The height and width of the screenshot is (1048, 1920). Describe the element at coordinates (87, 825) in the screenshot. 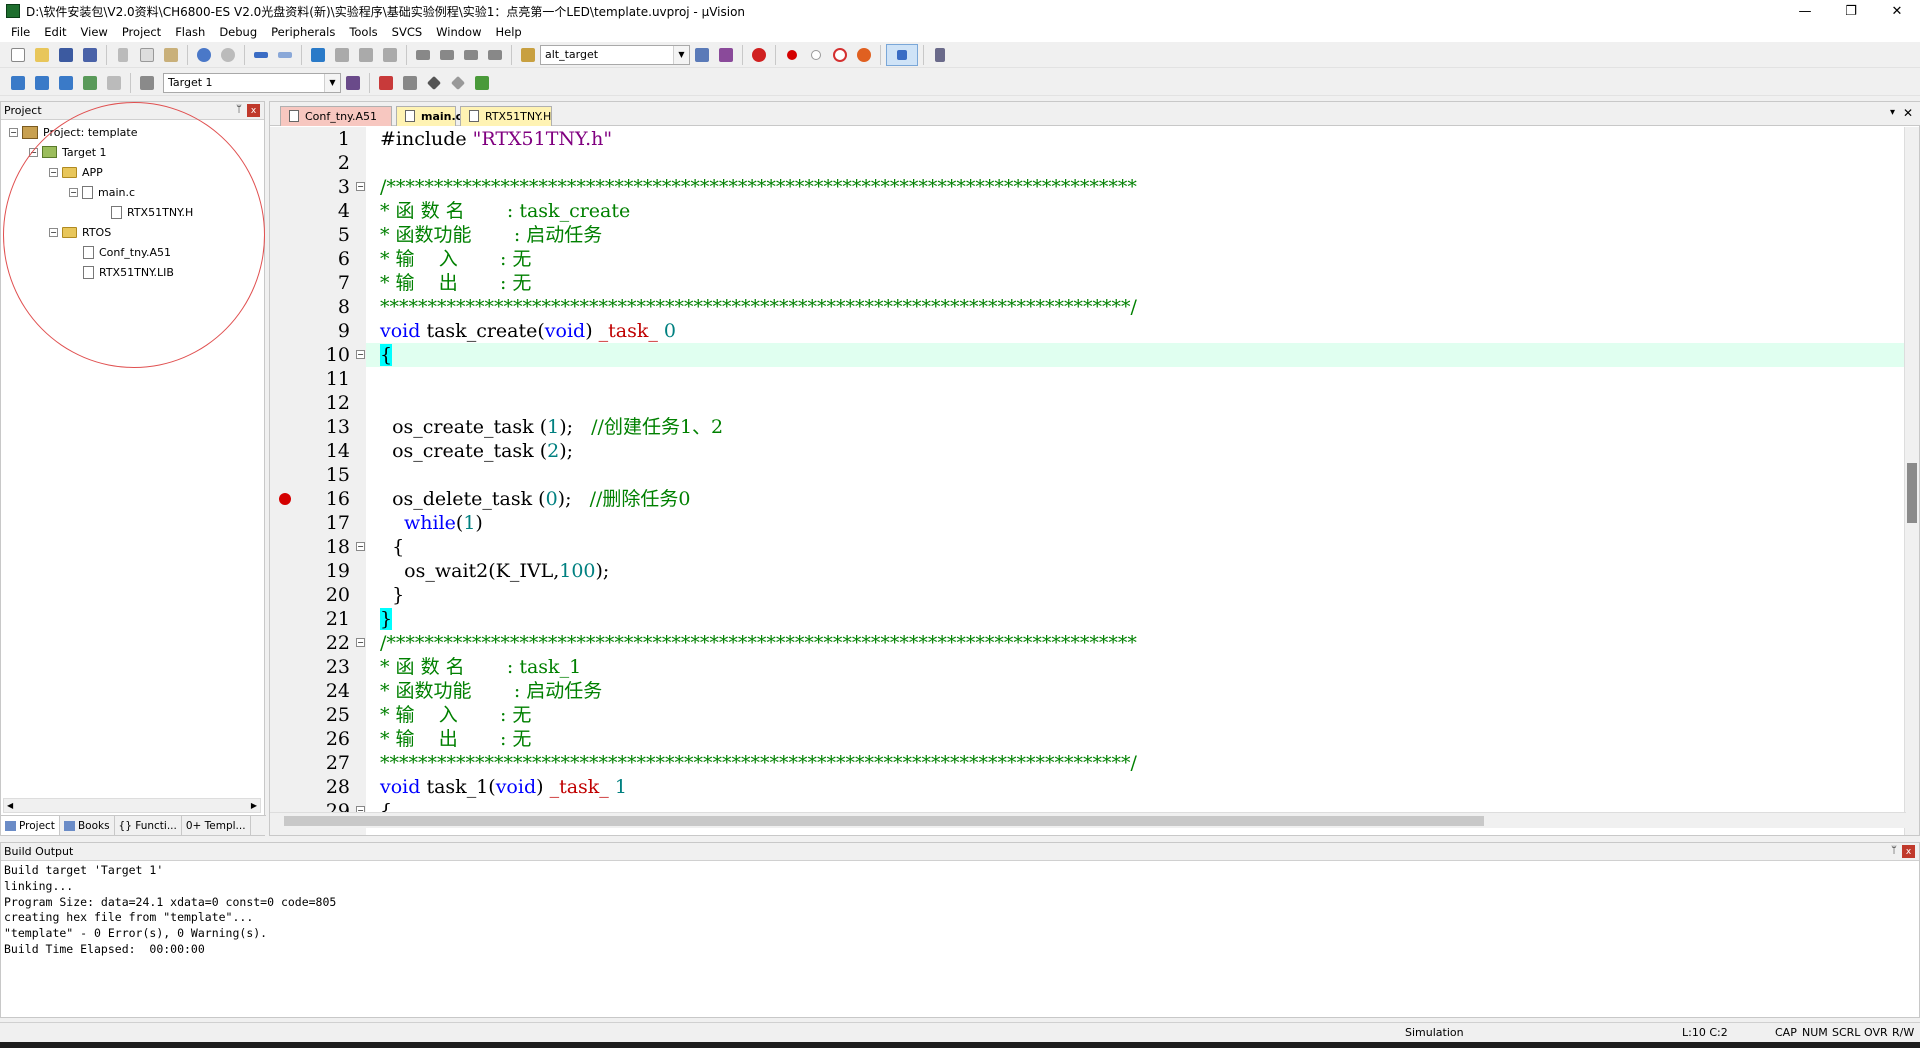

I see `tab-books: Books` at that location.